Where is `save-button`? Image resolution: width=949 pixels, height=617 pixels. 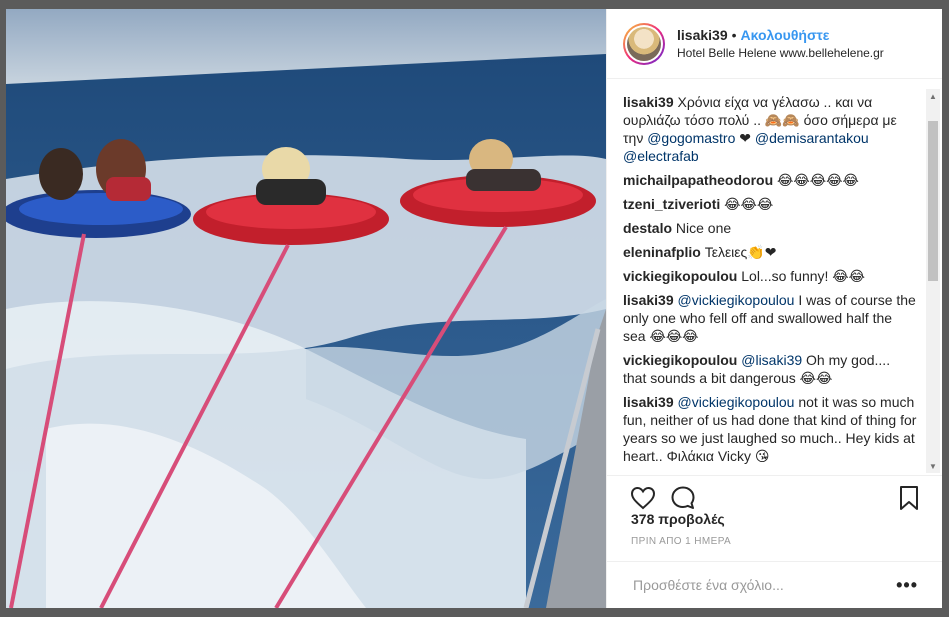 save-button is located at coordinates (909, 498).